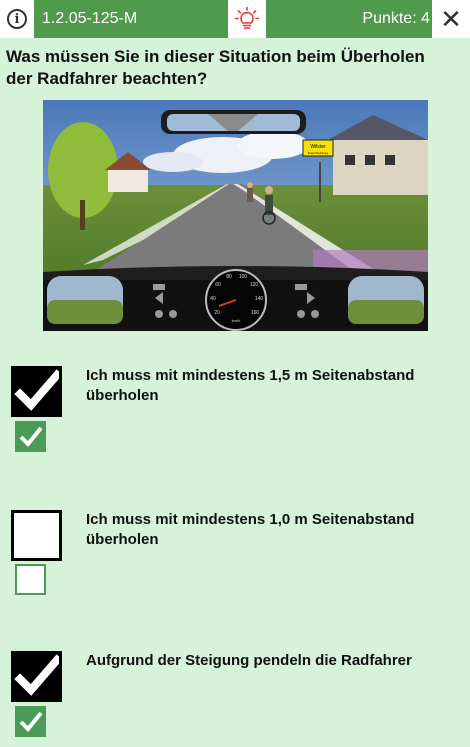 The image size is (470, 747). What do you see at coordinates (254, 285) in the screenshot?
I see `svg-text: 120` at bounding box center [254, 285].